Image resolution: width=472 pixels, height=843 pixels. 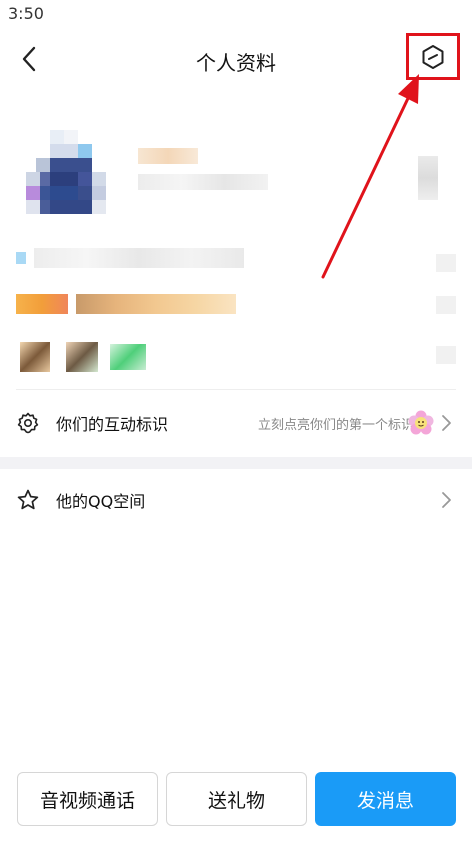 I want to click on bottom-action-bar: 音视频通话 送礼物 发消息, so click(x=236, y=800).